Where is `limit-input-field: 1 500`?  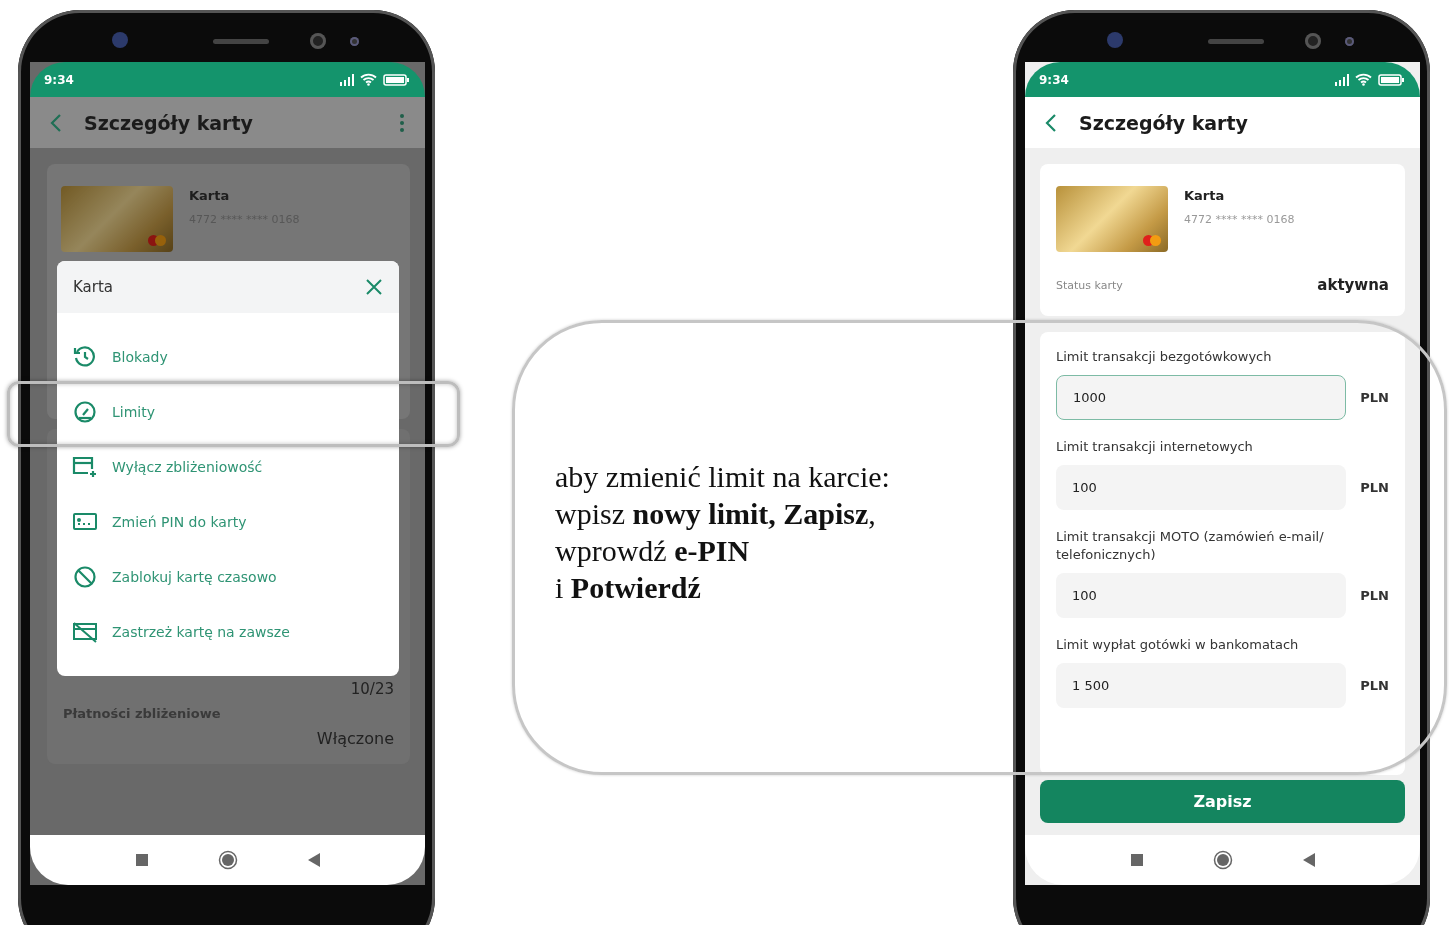
limit-input-field: 1 500 is located at coordinates (1201, 685).